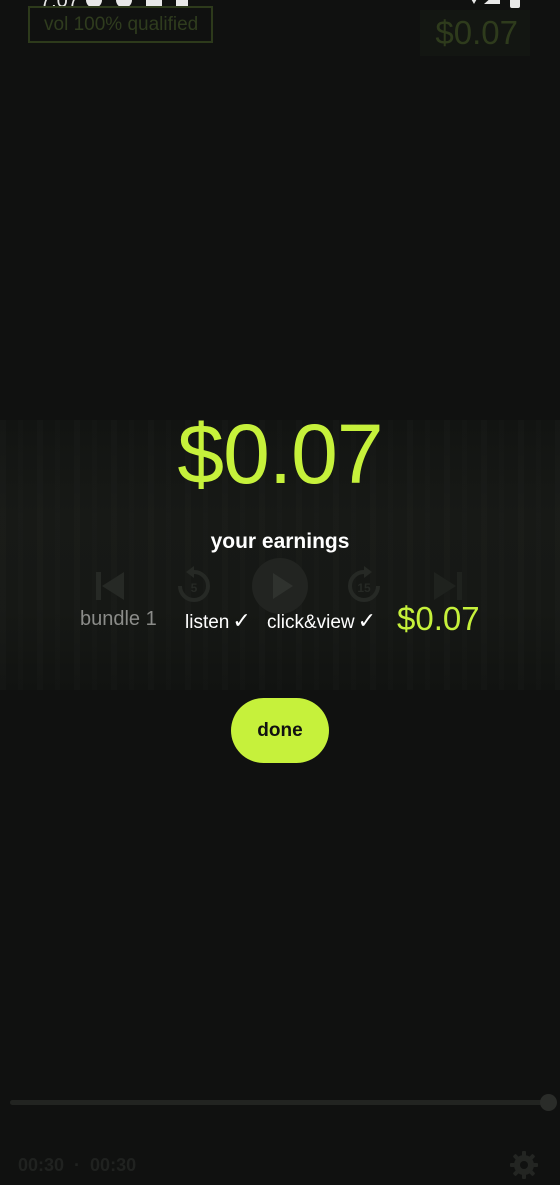  I want to click on progress-bar, so click(279, 1102).